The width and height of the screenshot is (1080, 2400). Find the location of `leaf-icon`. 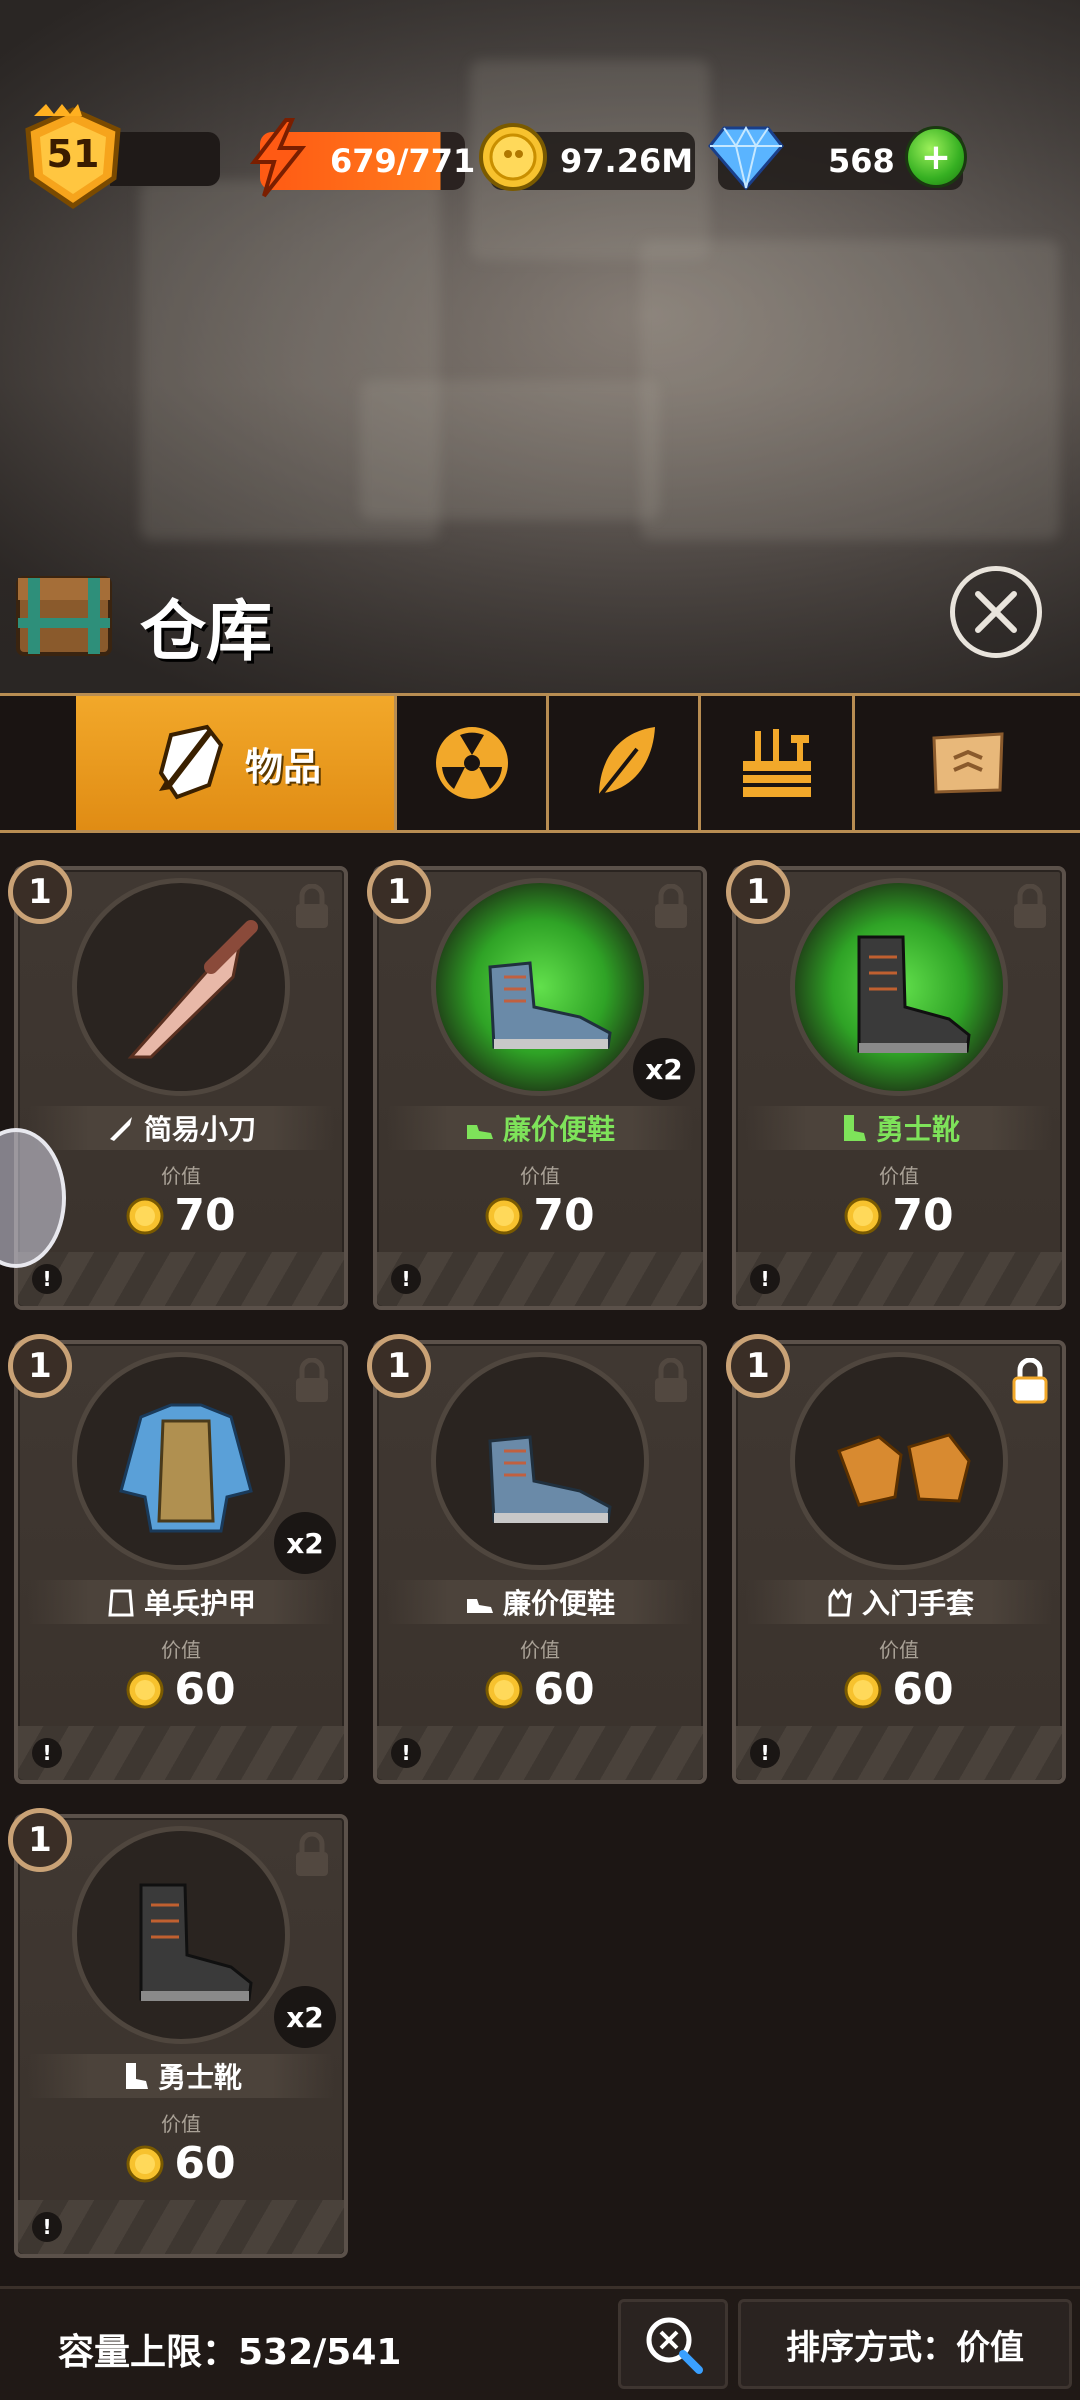

leaf-icon is located at coordinates (625, 763).